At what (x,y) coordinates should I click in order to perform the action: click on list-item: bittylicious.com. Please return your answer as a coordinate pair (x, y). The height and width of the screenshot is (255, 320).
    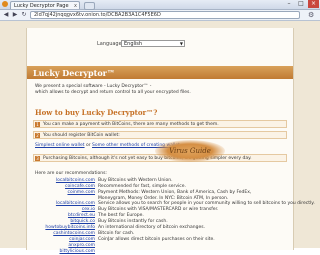
    Looking at the image, I should click on (160, 252).